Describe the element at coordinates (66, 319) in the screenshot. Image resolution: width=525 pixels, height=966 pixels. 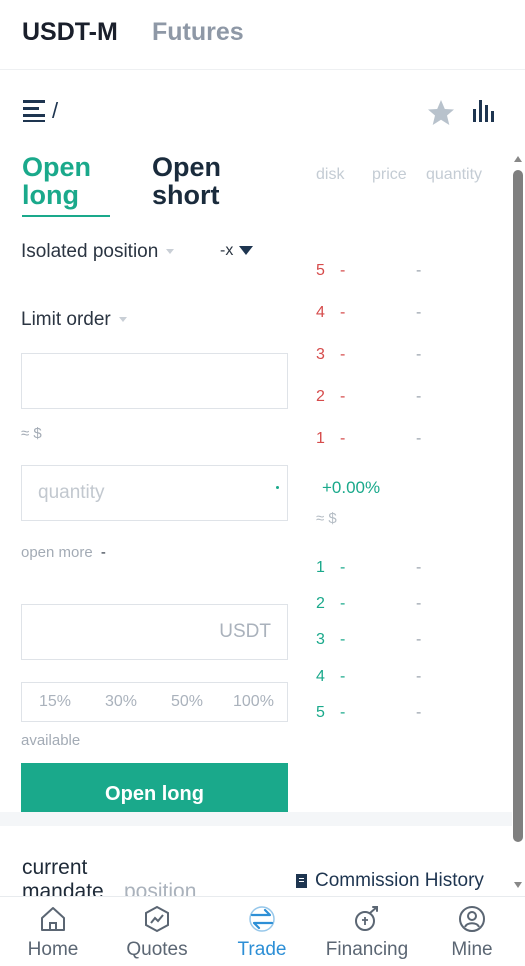
I see `order-type-label: Limit order` at that location.